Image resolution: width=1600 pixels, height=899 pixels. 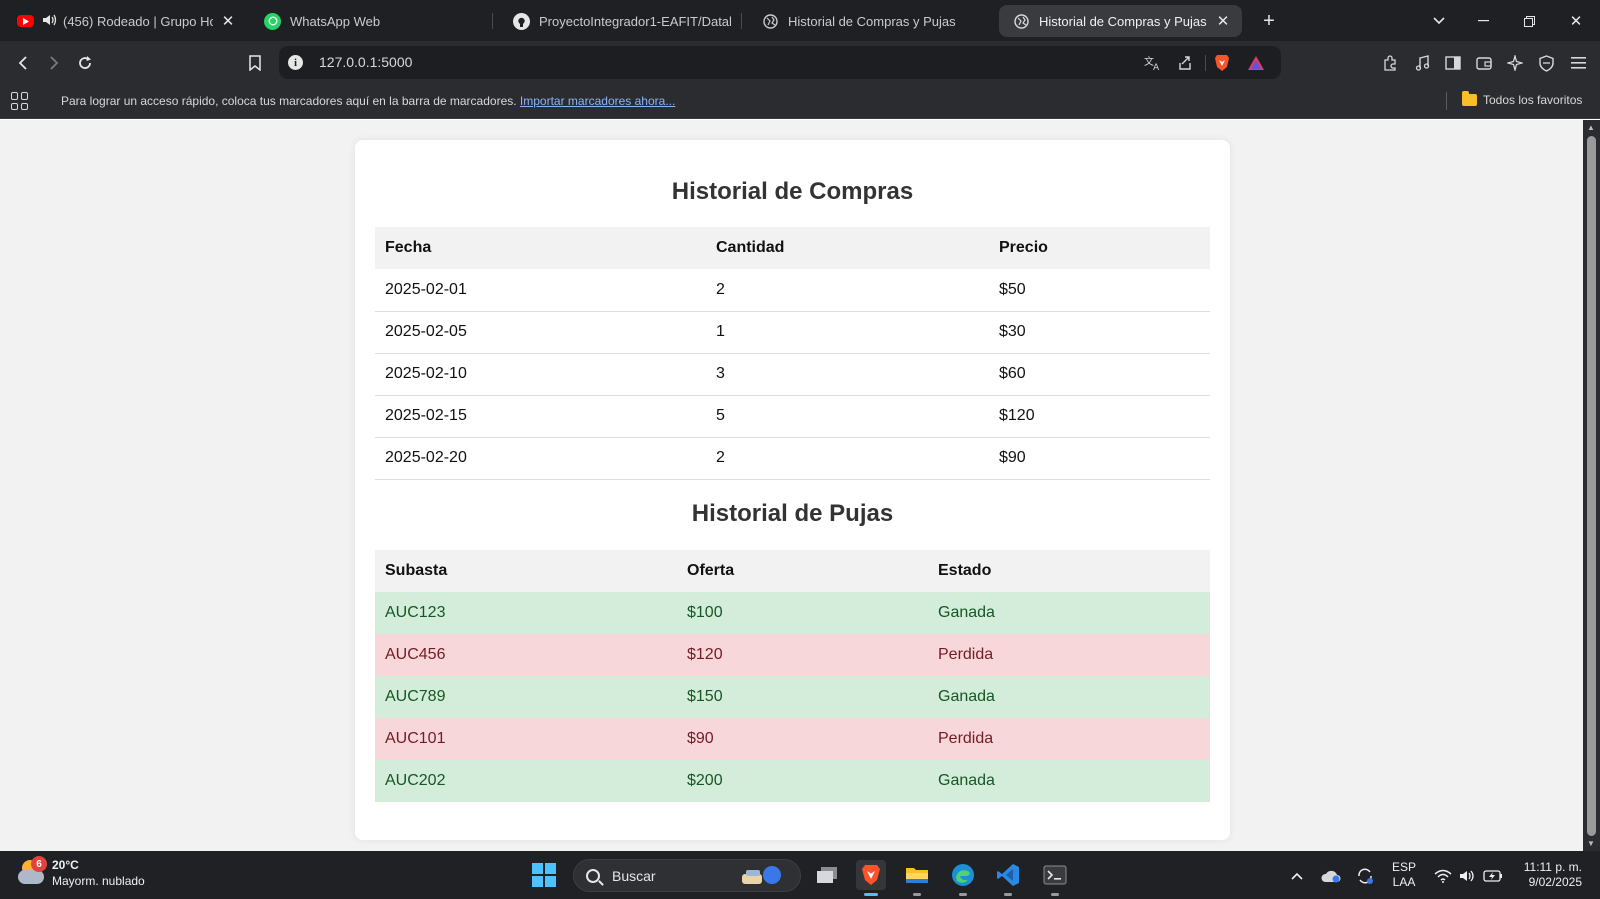 What do you see at coordinates (365, 62) in the screenshot?
I see `url-text: 127.0.0.1:5000` at bounding box center [365, 62].